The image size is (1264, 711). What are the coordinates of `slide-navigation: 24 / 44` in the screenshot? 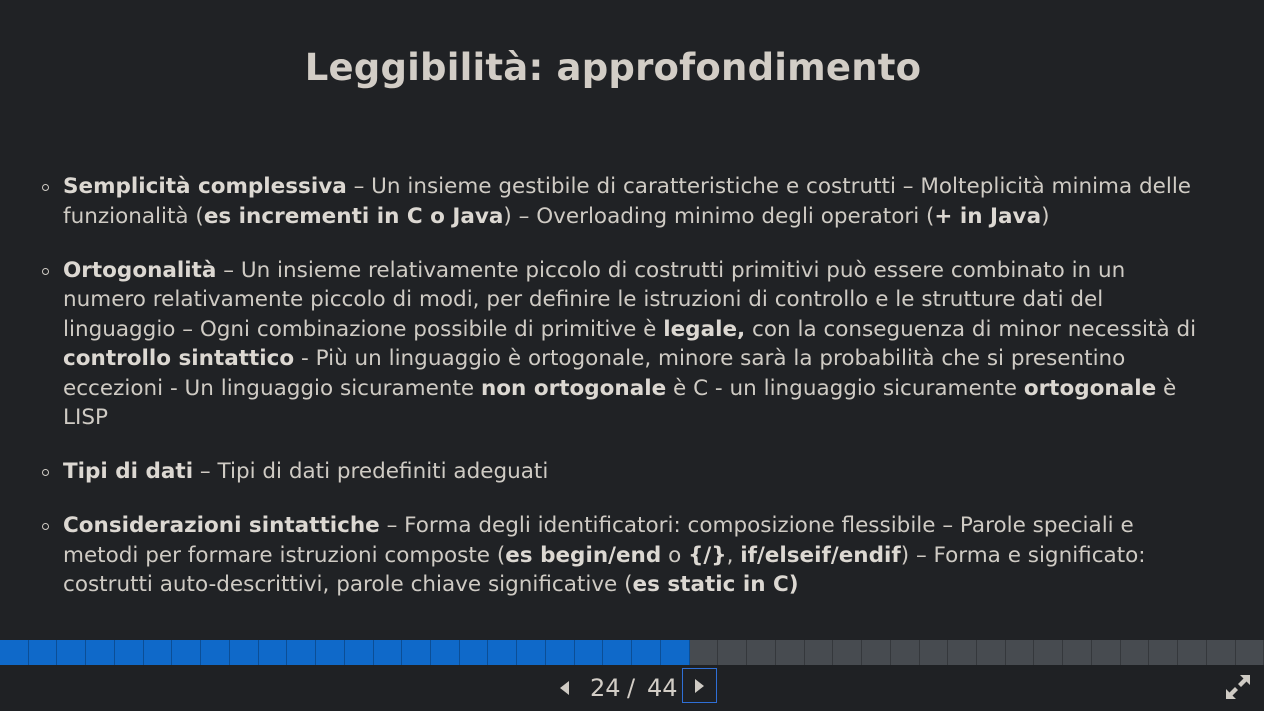 It's located at (632, 688).